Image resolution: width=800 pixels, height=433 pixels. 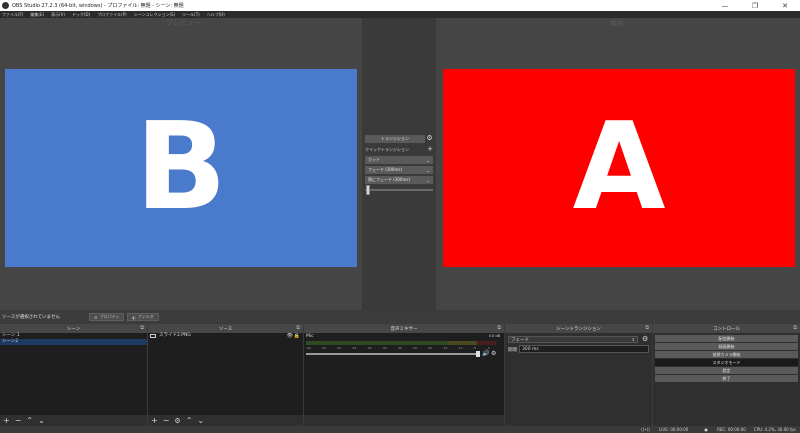 I want to click on transition-select: フェード ⇕, so click(x=573, y=339).